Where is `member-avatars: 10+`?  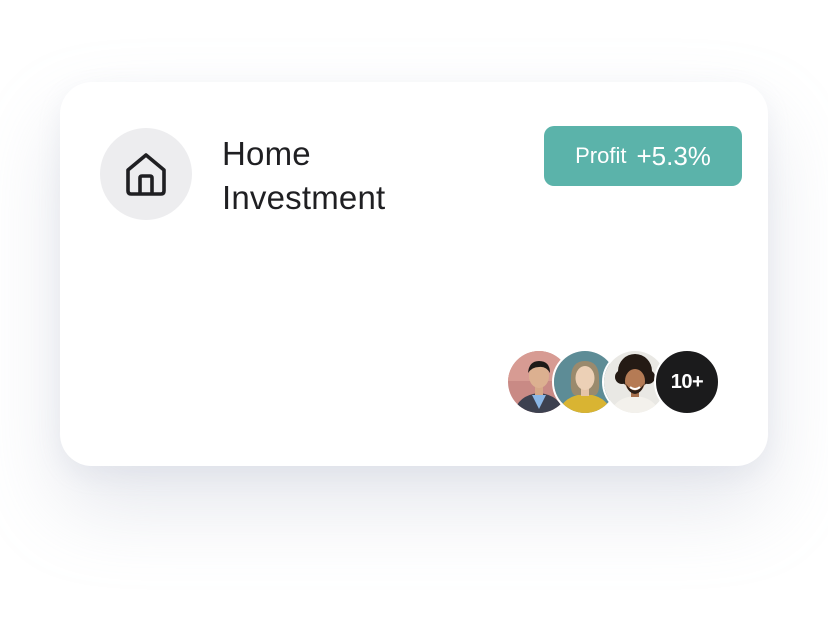
member-avatars: 10+ is located at coordinates (613, 382).